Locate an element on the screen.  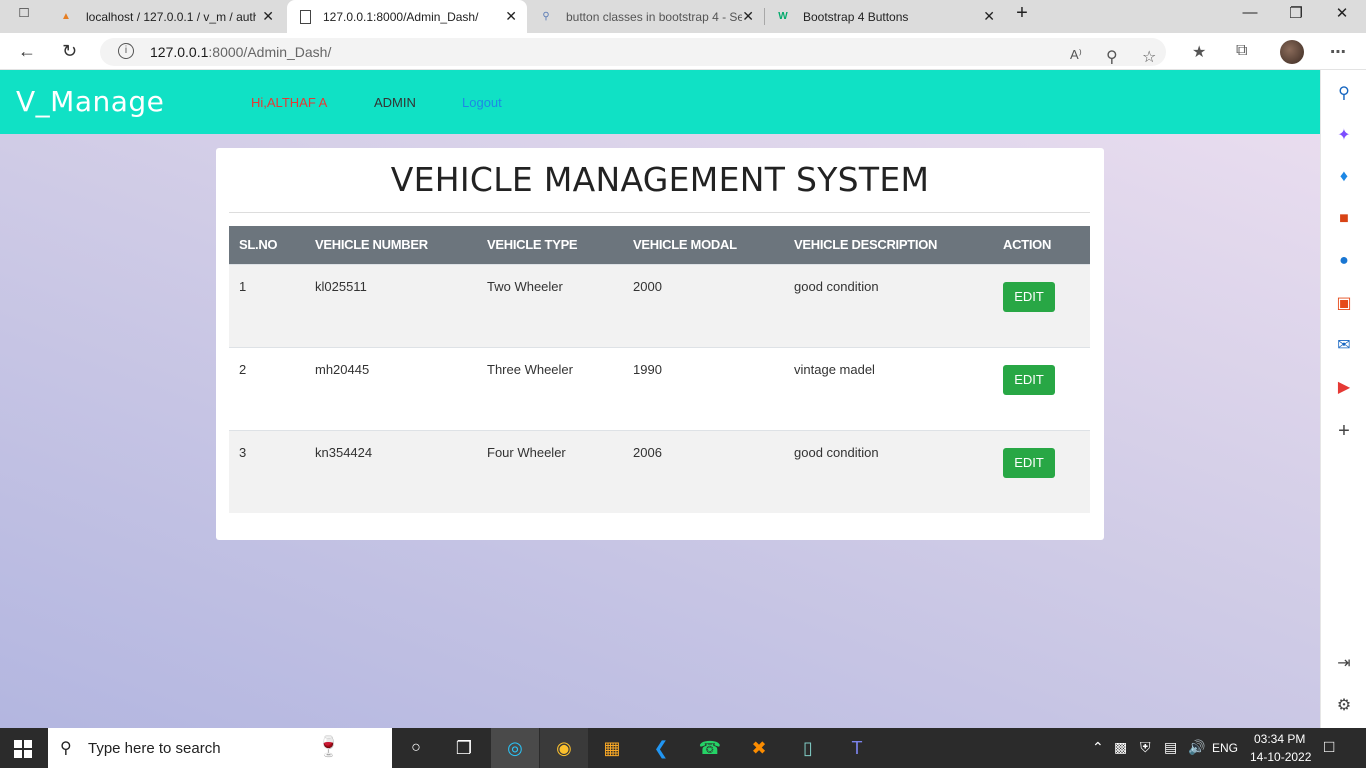
tab-title: localhost / 127.0.0.1 / v_m / auth is located at coordinates (171, 16).